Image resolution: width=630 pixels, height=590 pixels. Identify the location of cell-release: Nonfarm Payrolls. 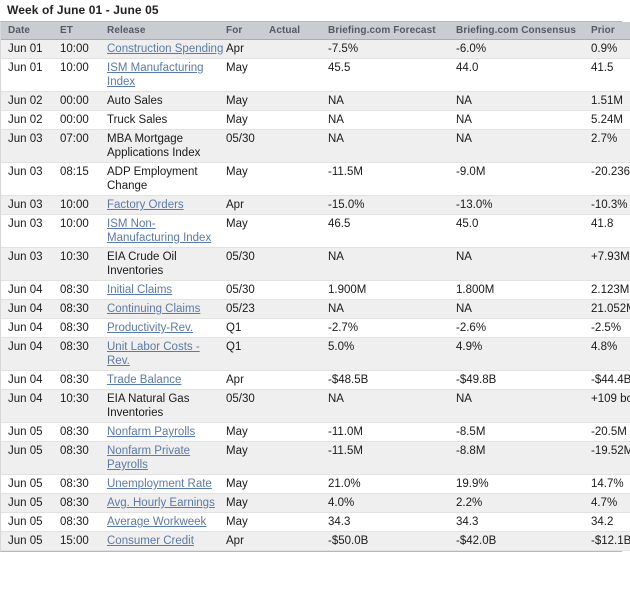
(166, 432).